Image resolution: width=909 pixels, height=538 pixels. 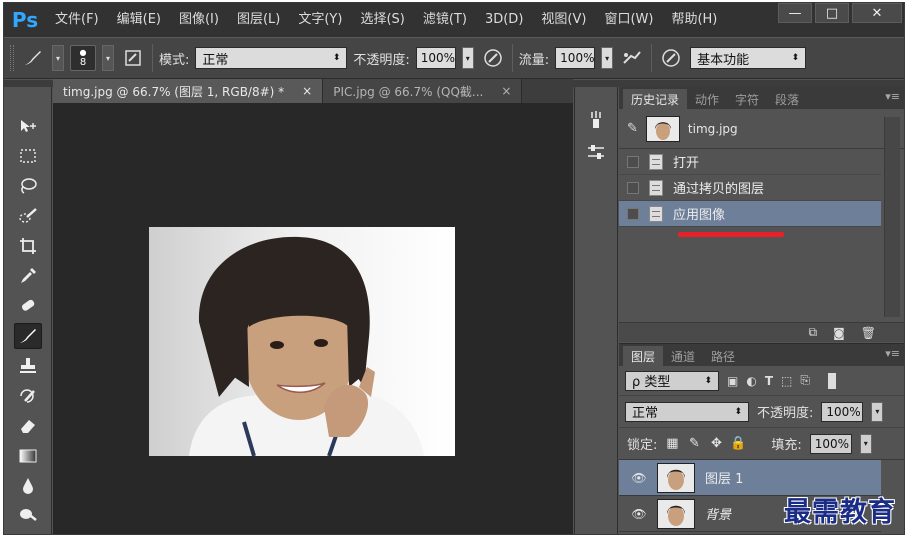 I want to click on history-item-selected: 应用图像, so click(x=750, y=214).